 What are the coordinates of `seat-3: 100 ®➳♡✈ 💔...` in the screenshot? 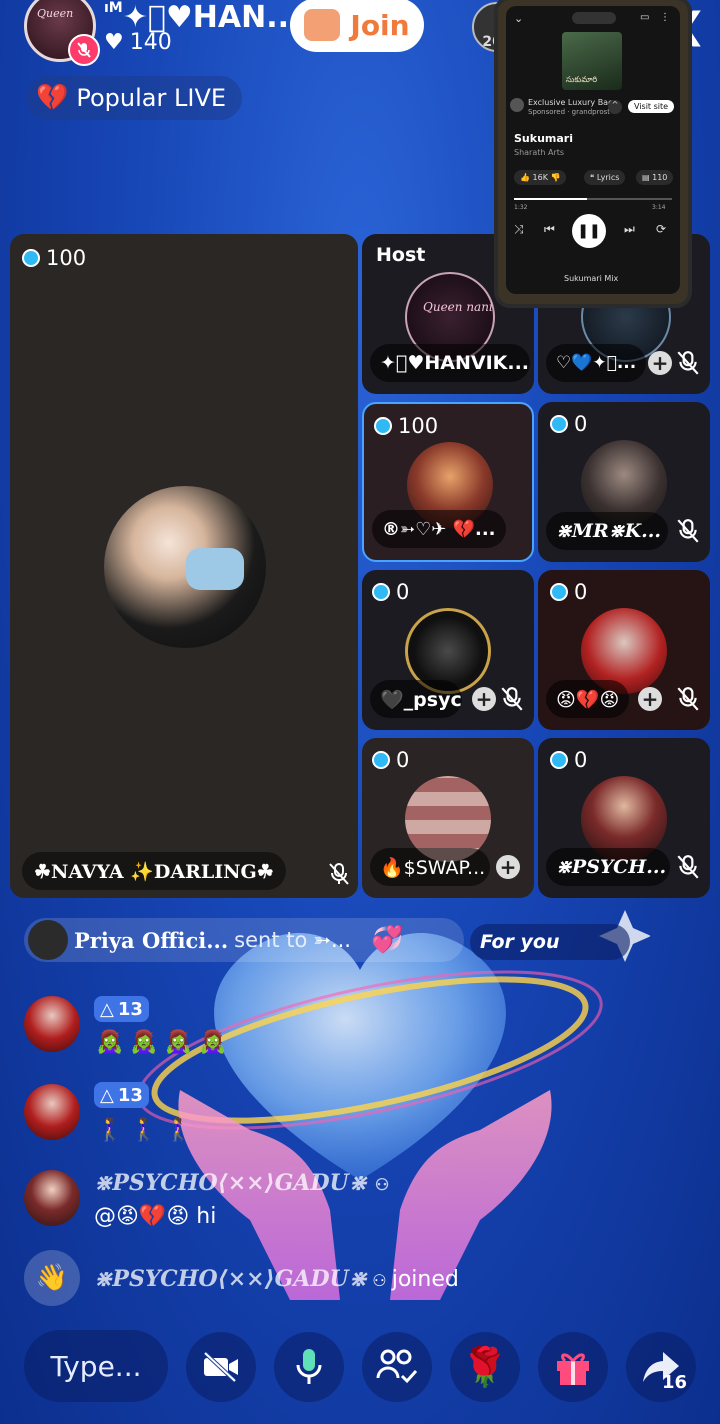 It's located at (448, 482).